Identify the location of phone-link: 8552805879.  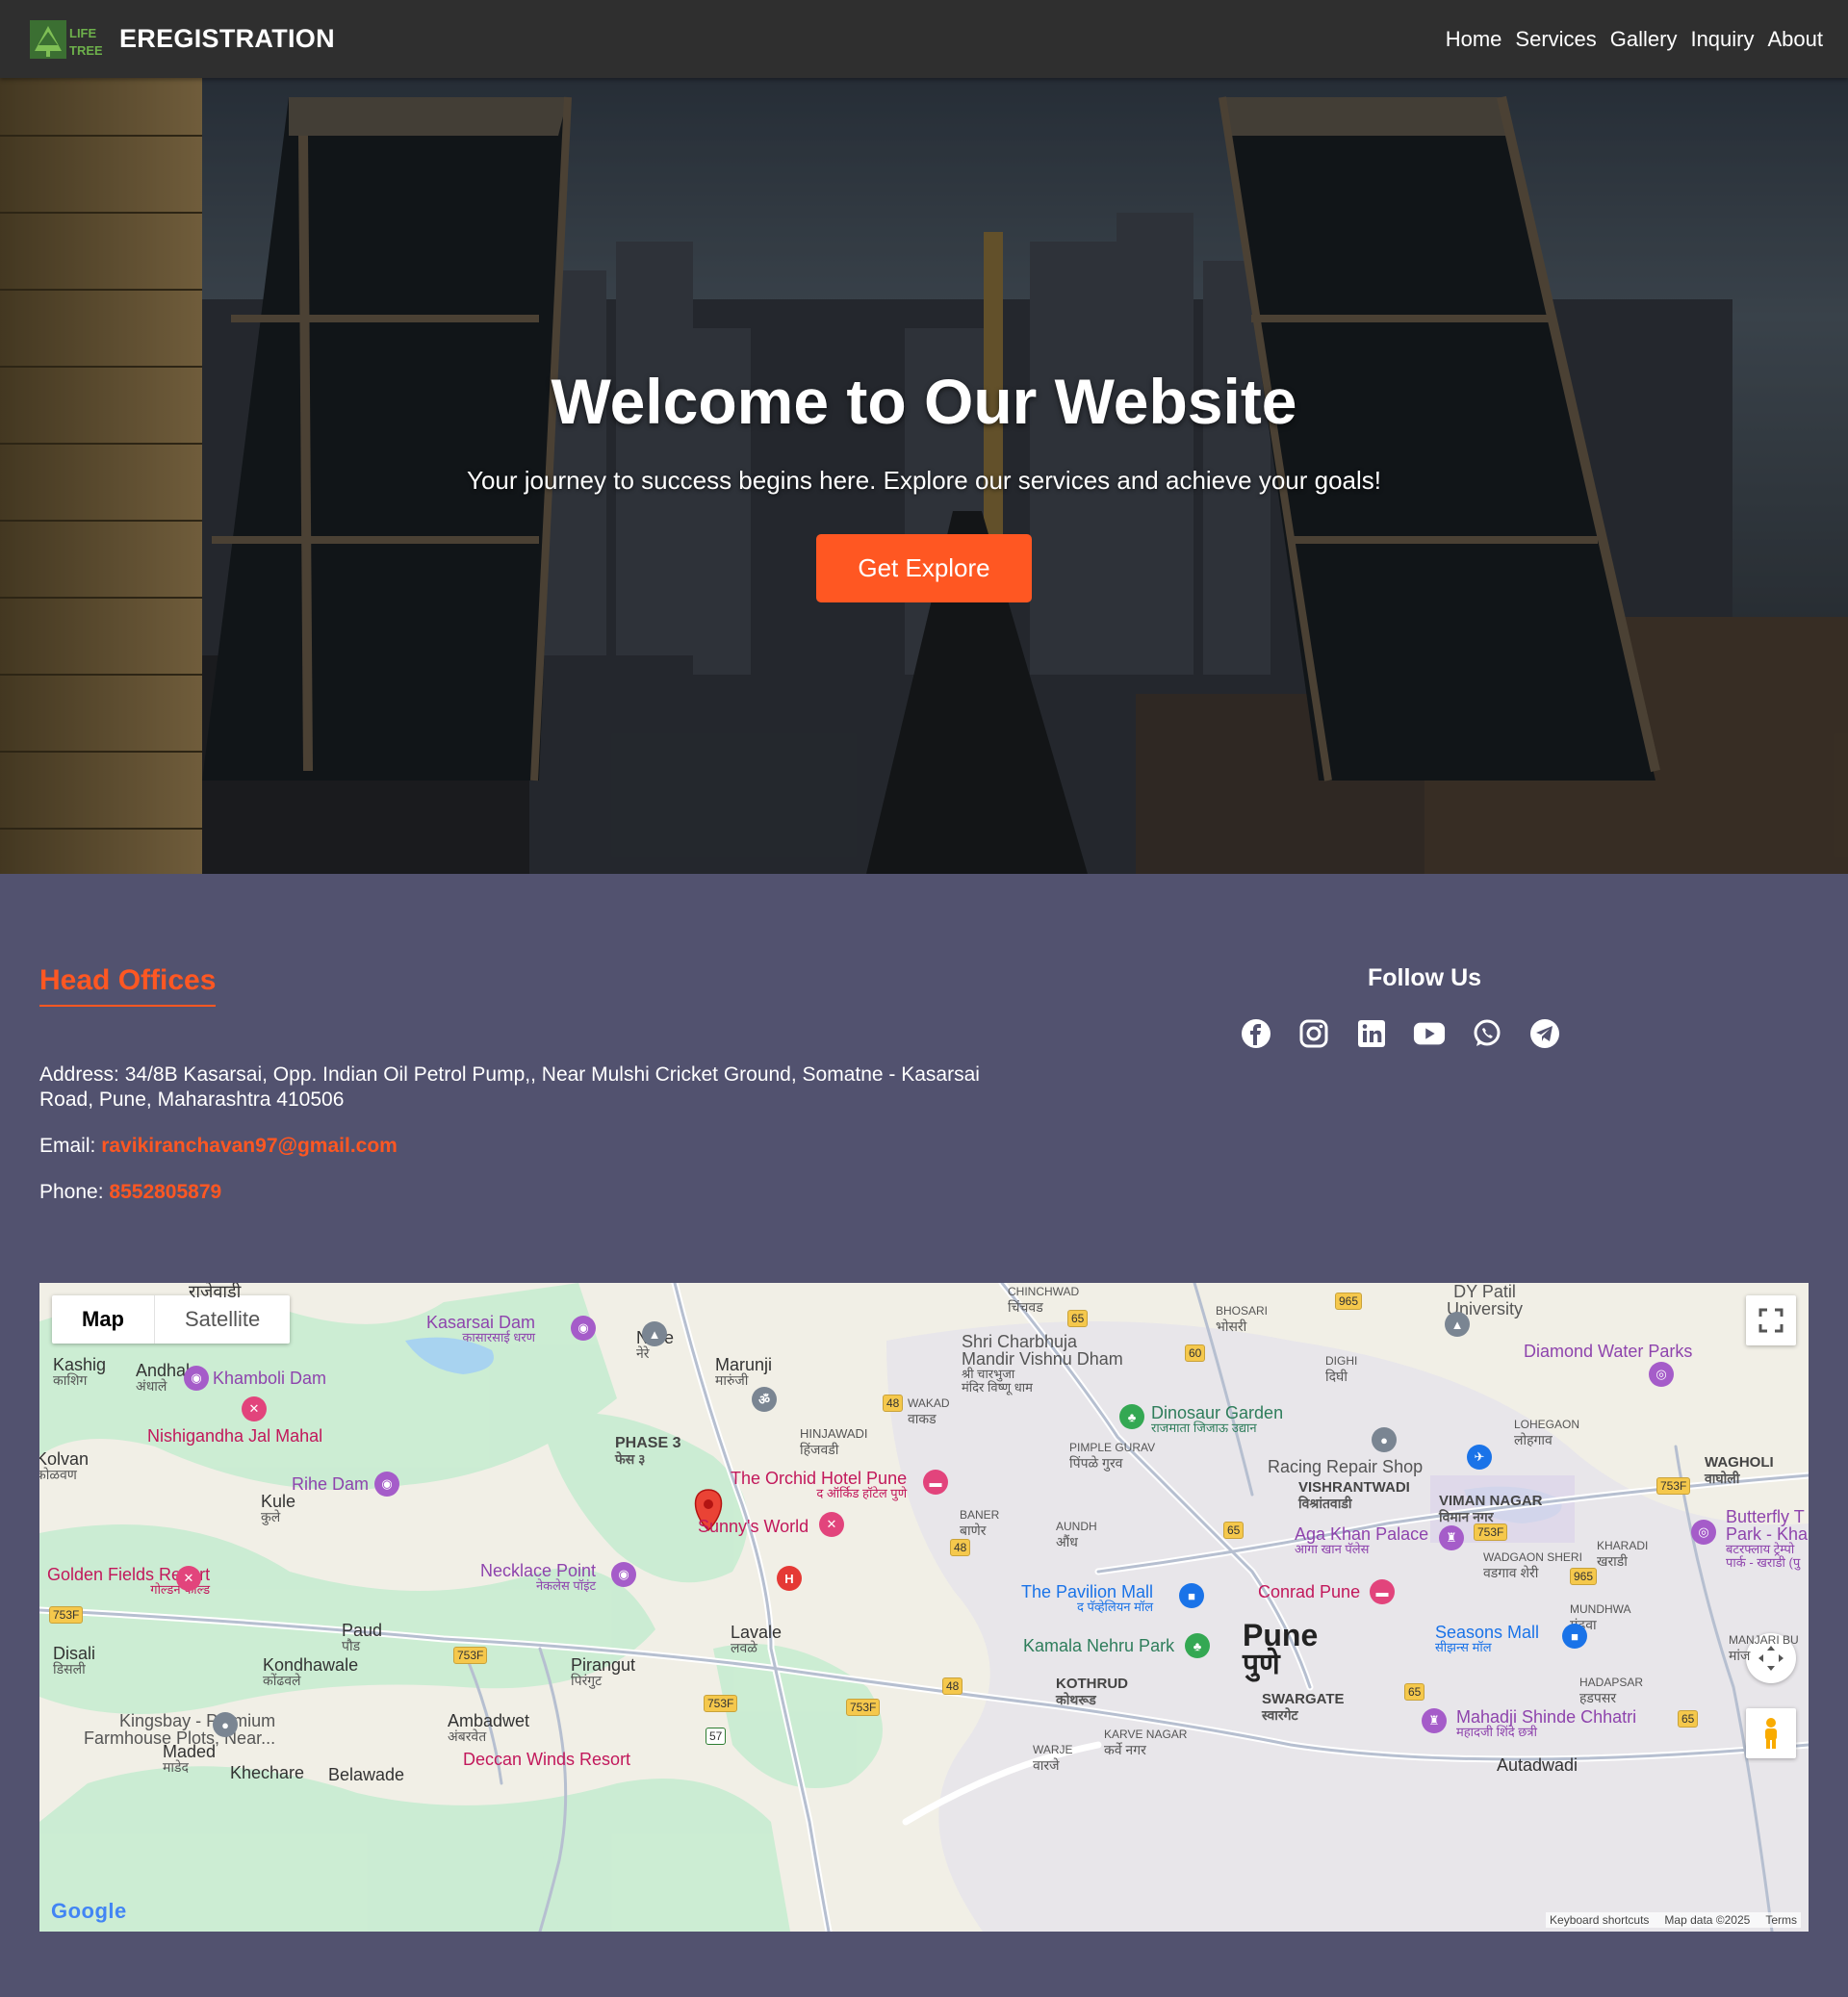
(165, 1192).